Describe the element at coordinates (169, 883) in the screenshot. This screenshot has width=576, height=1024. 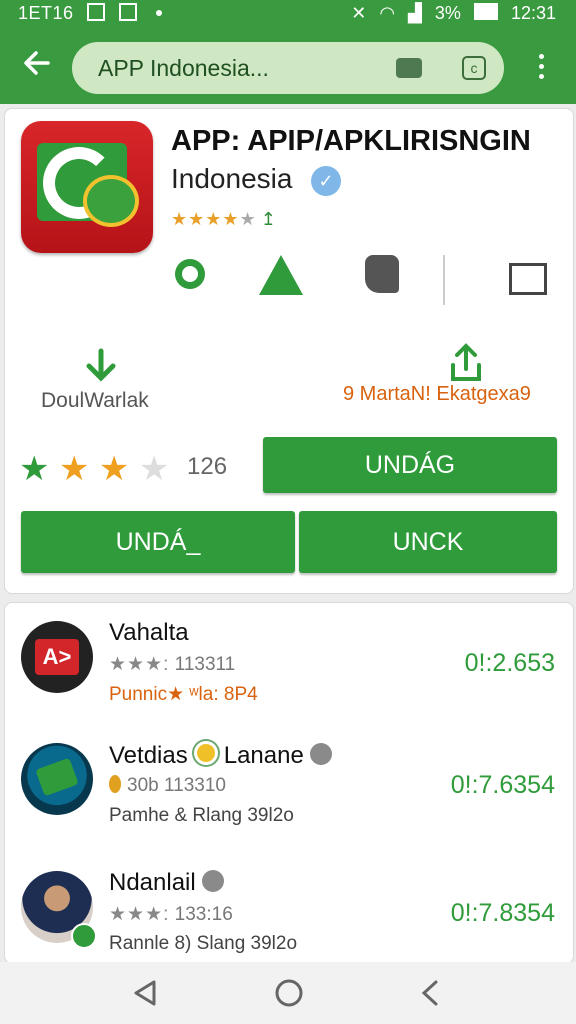
I see `item-name: Ndanlail` at that location.